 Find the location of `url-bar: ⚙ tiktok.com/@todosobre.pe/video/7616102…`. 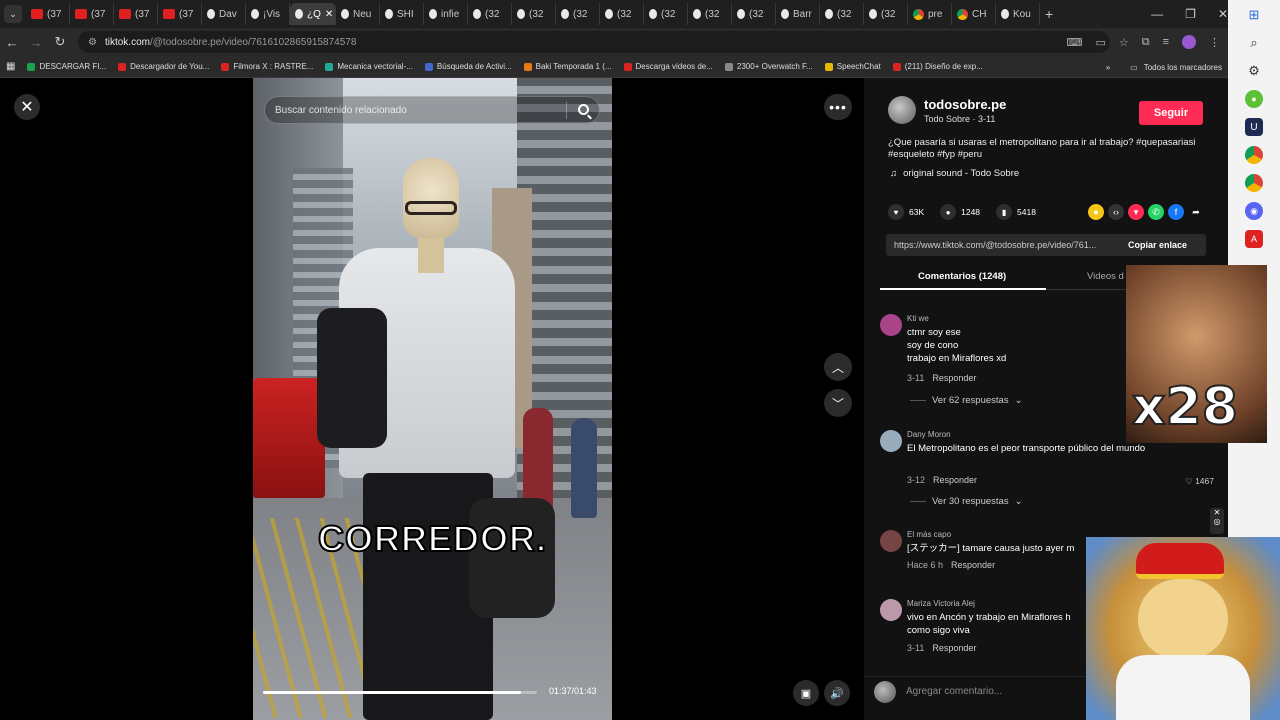

url-bar: ⚙ tiktok.com/@todosobre.pe/video/7616102… is located at coordinates (594, 42).